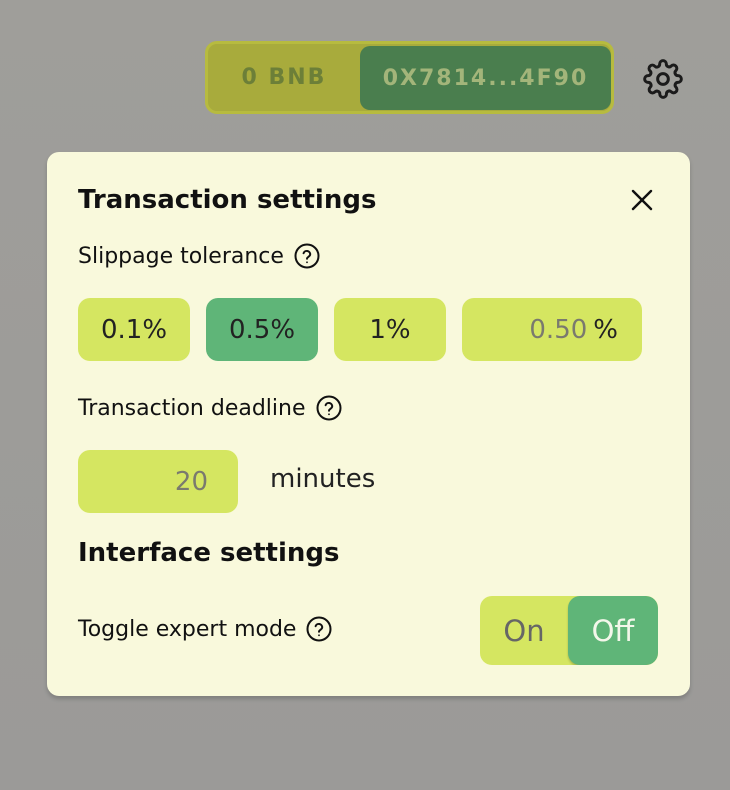 The height and width of the screenshot is (790, 730). I want to click on slippage-percent-suffix: %, so click(605, 329).